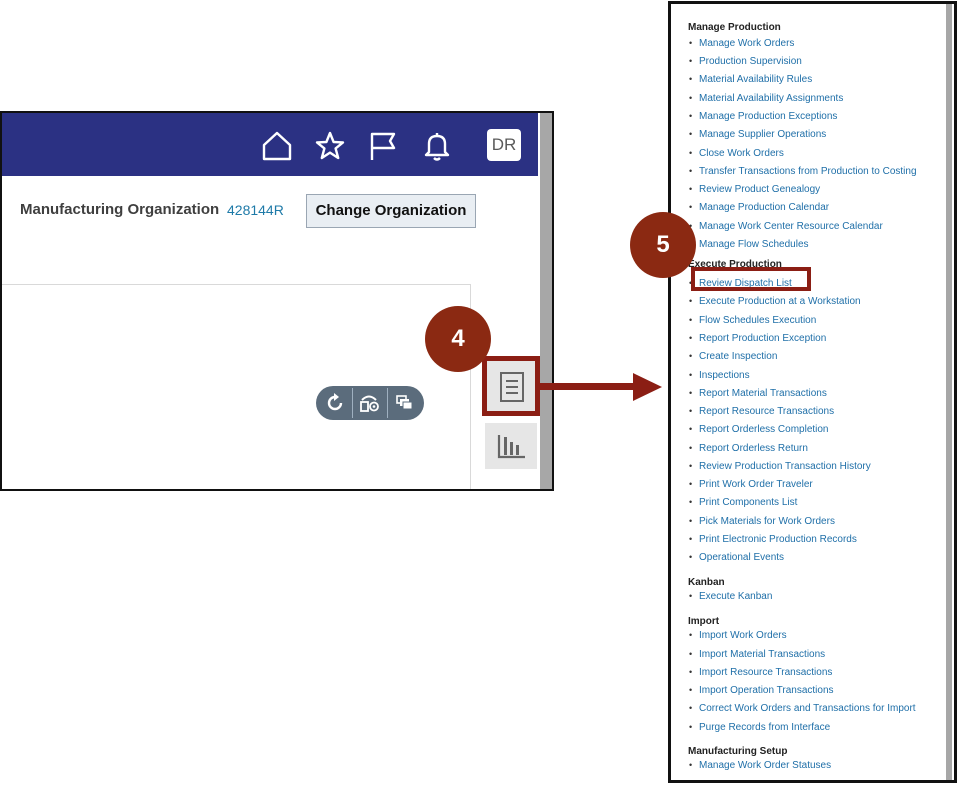  Describe the element at coordinates (759, 207) in the screenshot. I see `task-link: Manage Production Calendar` at that location.